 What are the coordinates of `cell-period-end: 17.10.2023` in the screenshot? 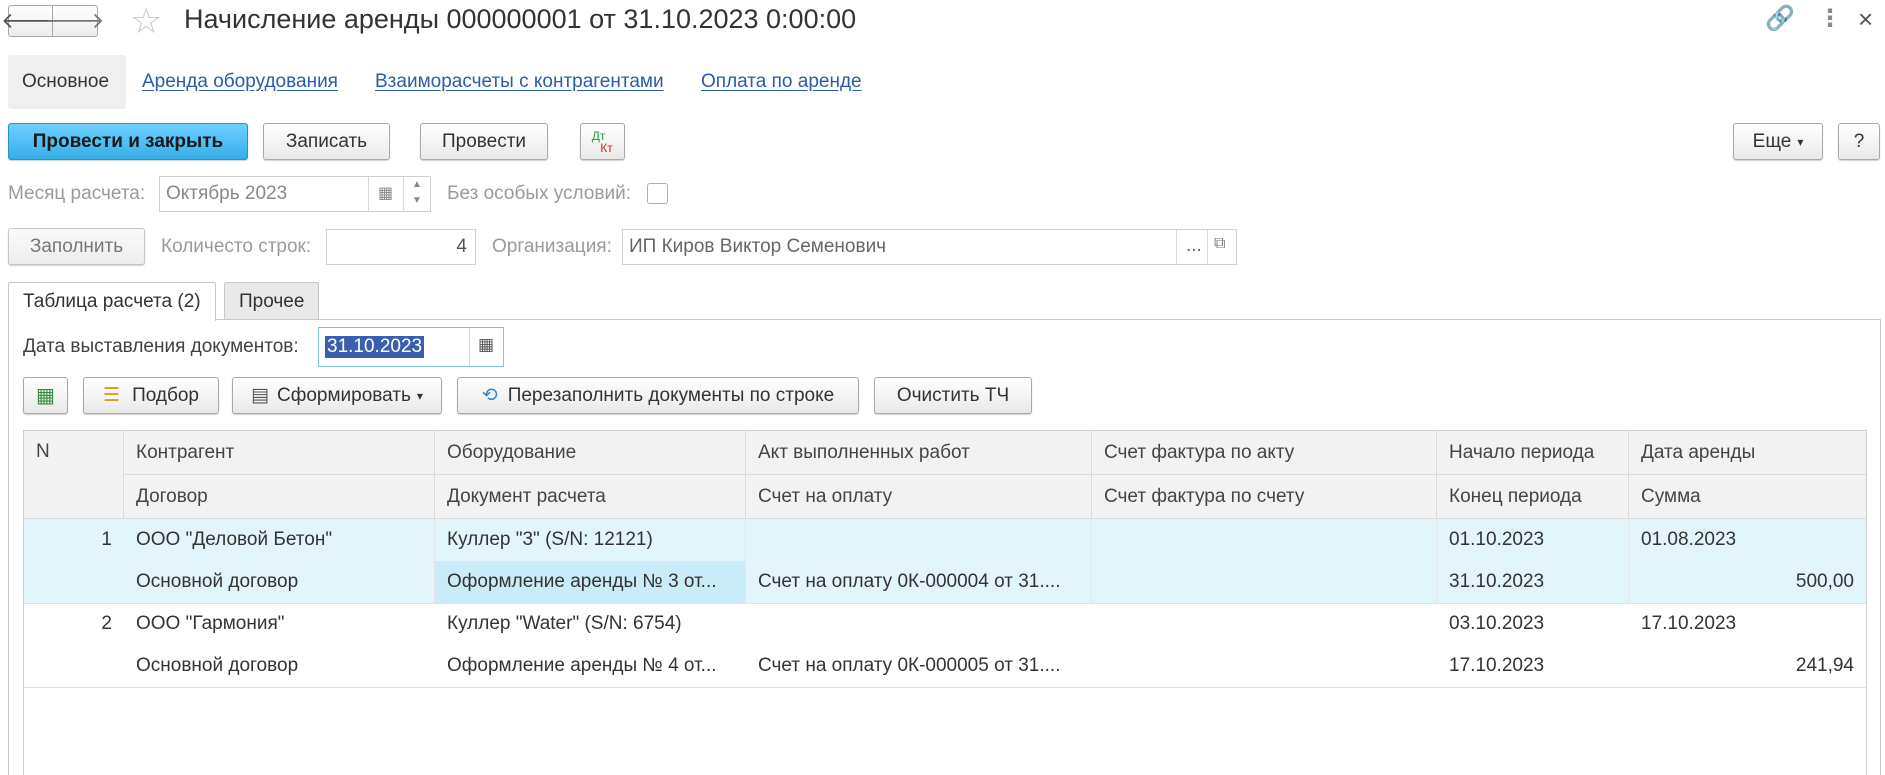 It's located at (1533, 666).